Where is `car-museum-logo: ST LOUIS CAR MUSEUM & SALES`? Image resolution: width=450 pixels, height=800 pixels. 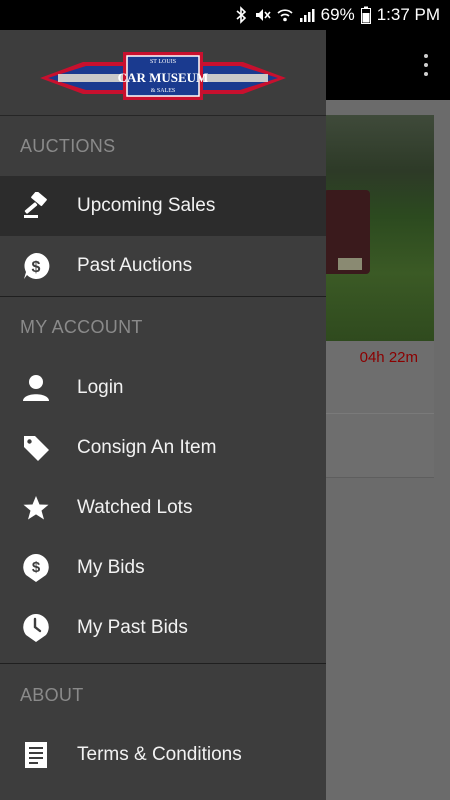
car-museum-logo: ST LOUIS CAR MUSEUM & SALES is located at coordinates (163, 76).